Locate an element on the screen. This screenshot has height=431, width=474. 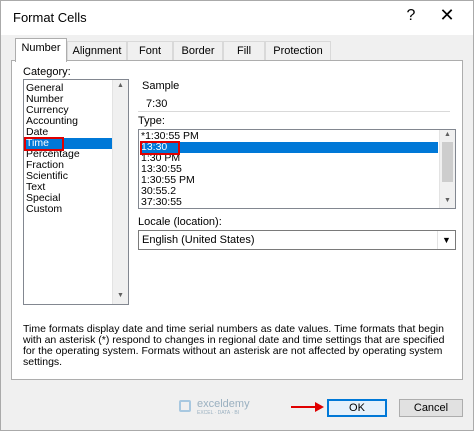
type-highlight-box is located at coordinates (160, 148).